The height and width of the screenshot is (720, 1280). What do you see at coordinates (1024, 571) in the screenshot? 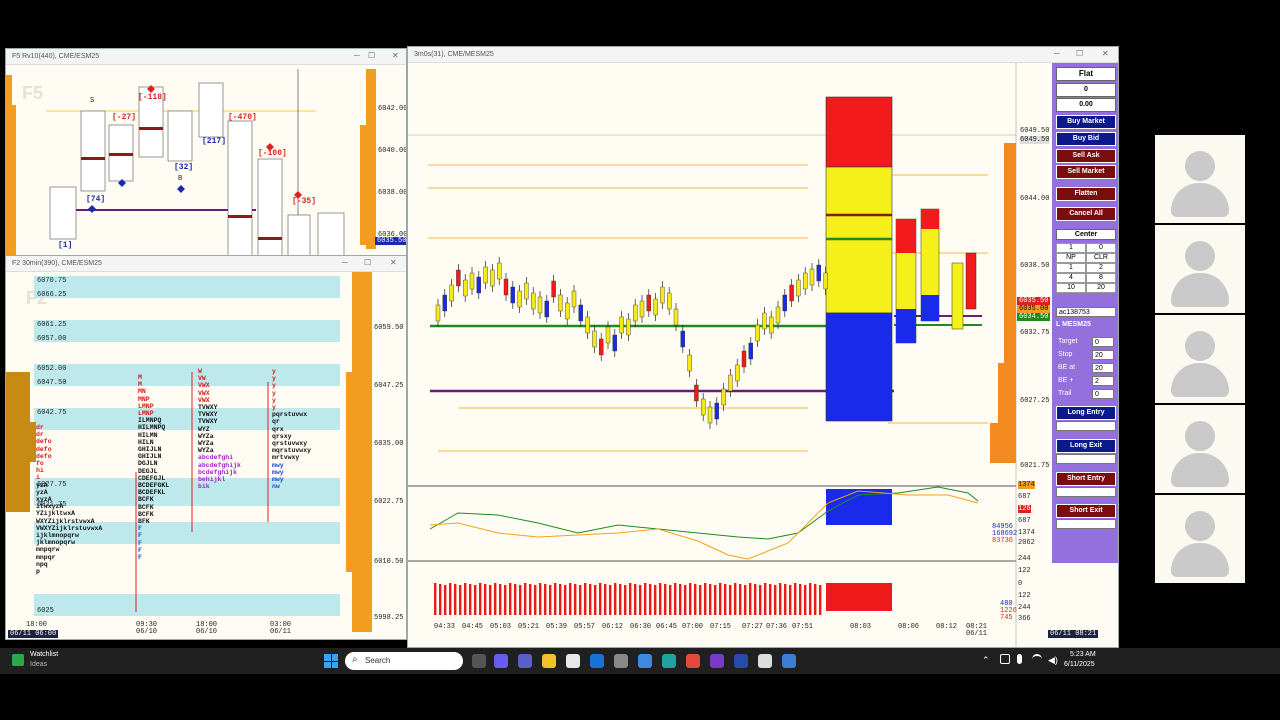
I see `indicator2-label: 122` at bounding box center [1024, 571].